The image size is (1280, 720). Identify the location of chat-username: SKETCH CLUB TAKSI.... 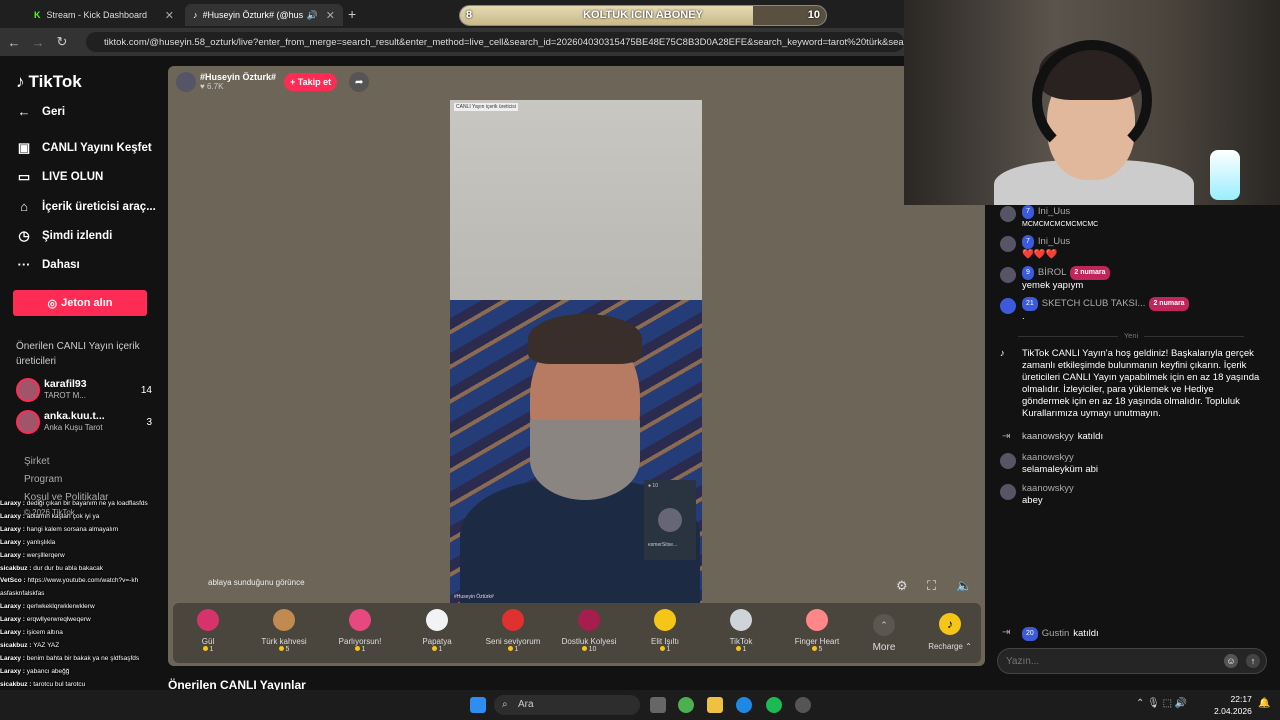
(1094, 304).